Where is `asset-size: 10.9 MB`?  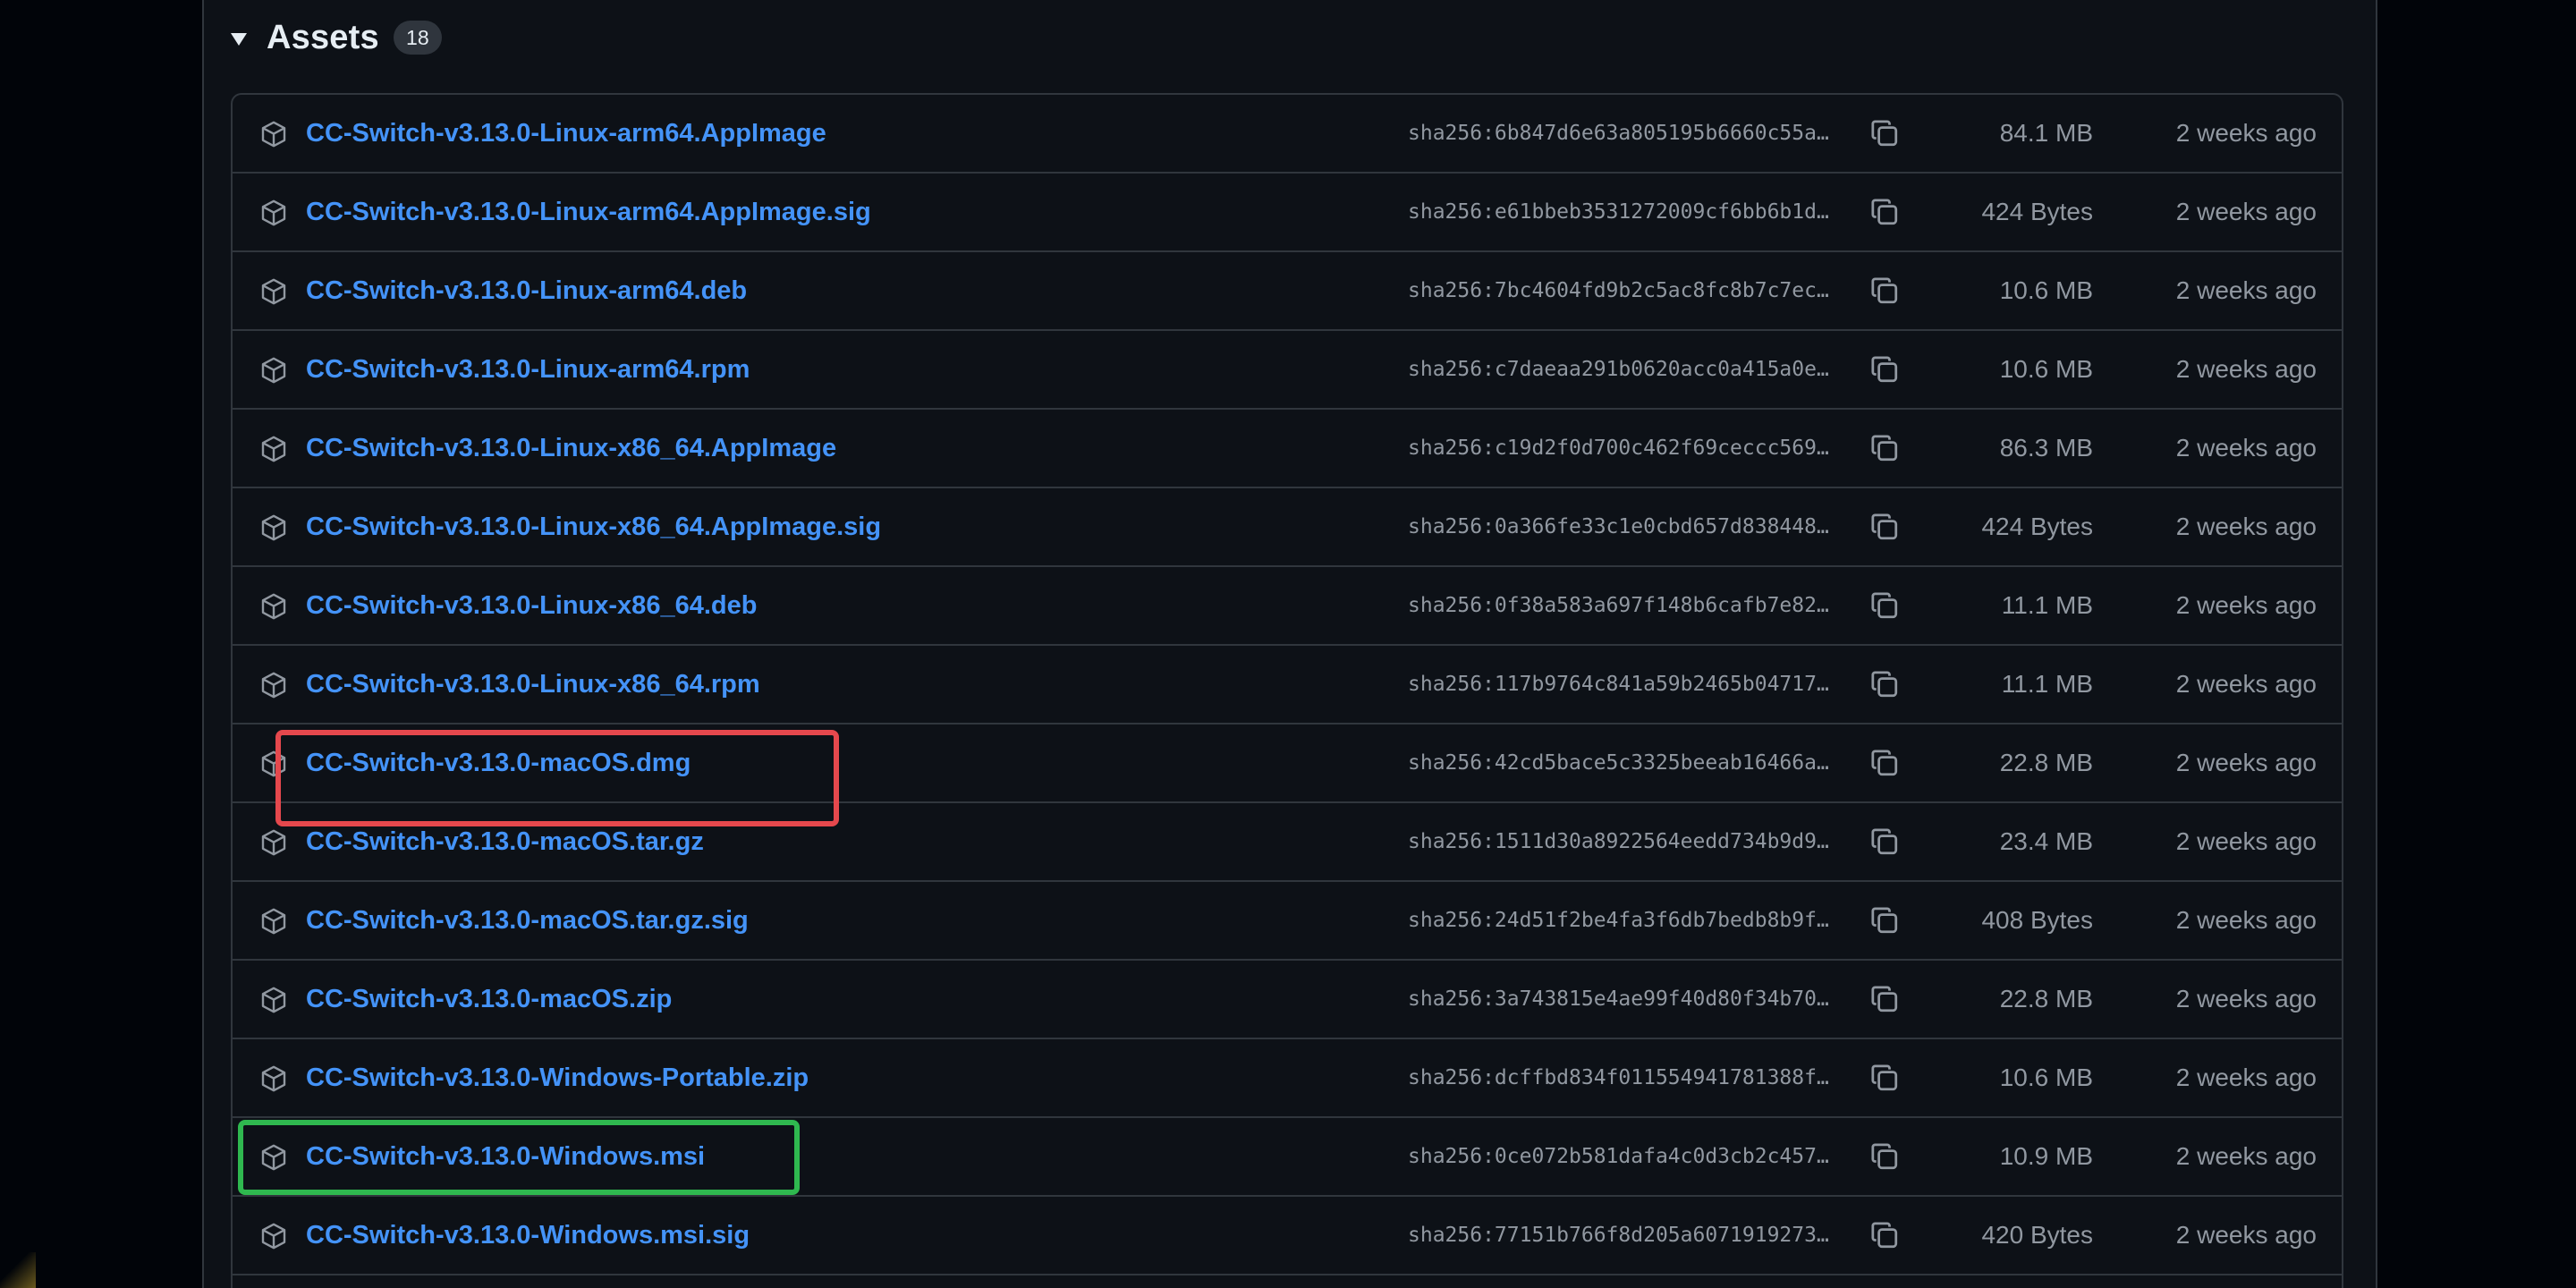
asset-size: 10.9 MB is located at coordinates (2046, 1156).